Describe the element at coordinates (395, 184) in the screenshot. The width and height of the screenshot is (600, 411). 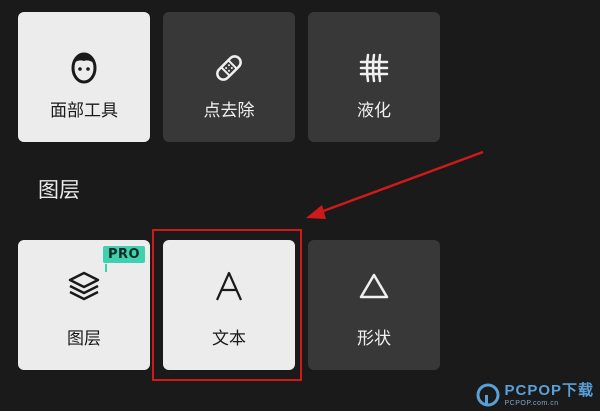
I see `arrow-annotation` at that location.